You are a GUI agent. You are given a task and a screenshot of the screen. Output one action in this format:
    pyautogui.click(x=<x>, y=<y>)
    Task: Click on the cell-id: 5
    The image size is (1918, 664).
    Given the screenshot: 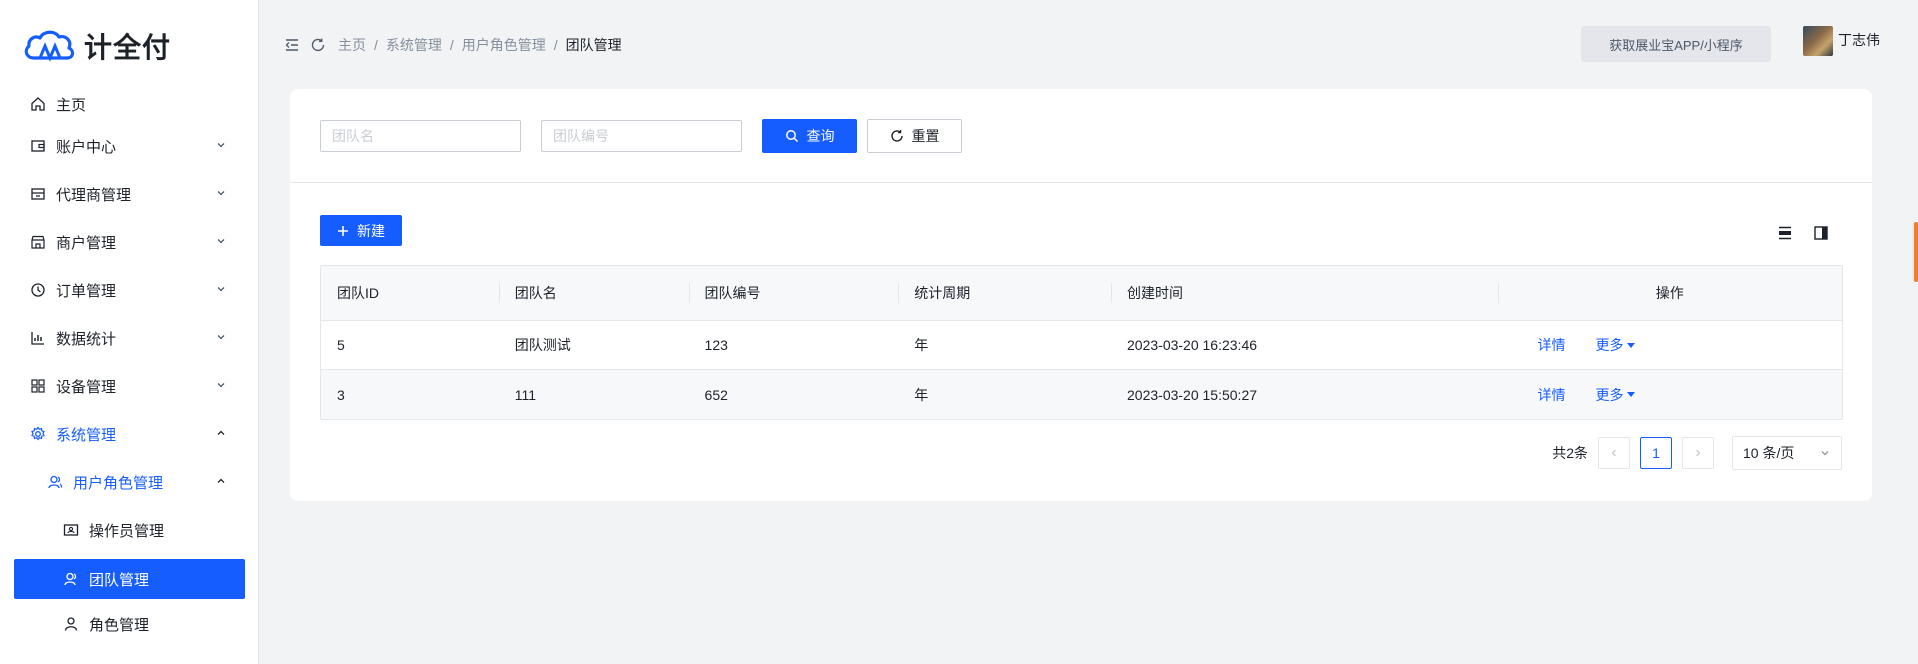 What is the action you would take?
    pyautogui.click(x=341, y=345)
    